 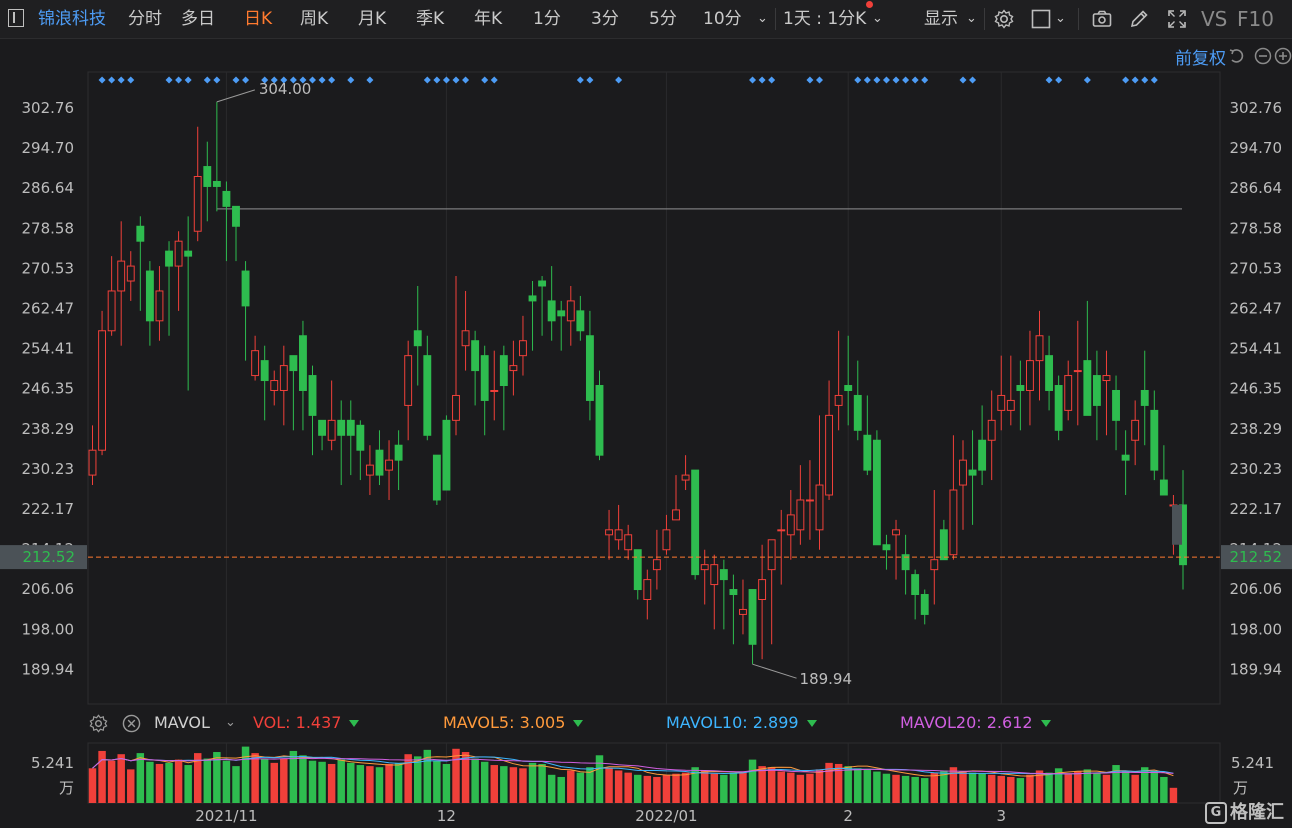 What do you see at coordinates (666, 816) in the screenshot?
I see `x-tick-label: 2022/01` at bounding box center [666, 816].